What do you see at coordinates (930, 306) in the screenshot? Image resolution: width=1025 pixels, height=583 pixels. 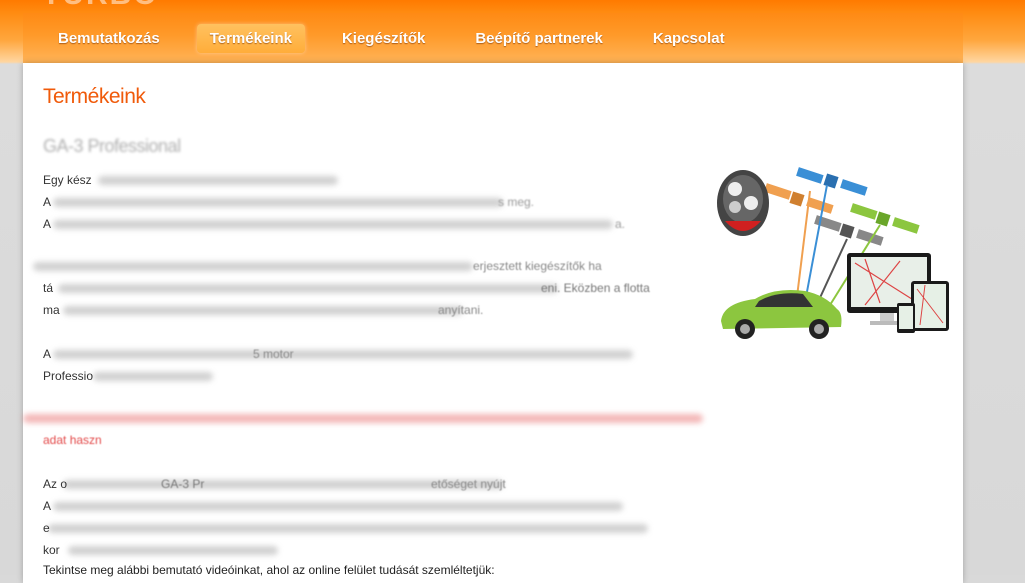 I see `tablet-icon` at bounding box center [930, 306].